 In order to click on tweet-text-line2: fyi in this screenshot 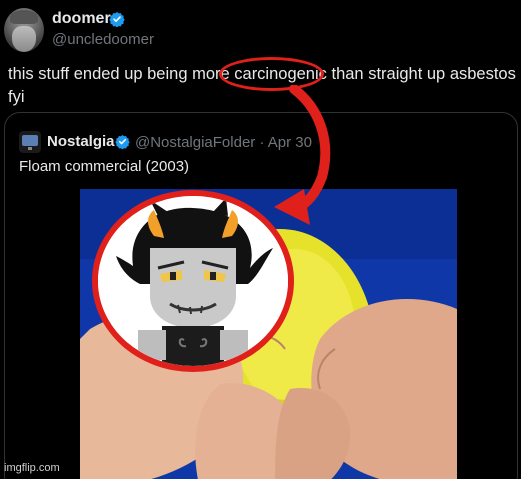, I will do `click(16, 97)`.